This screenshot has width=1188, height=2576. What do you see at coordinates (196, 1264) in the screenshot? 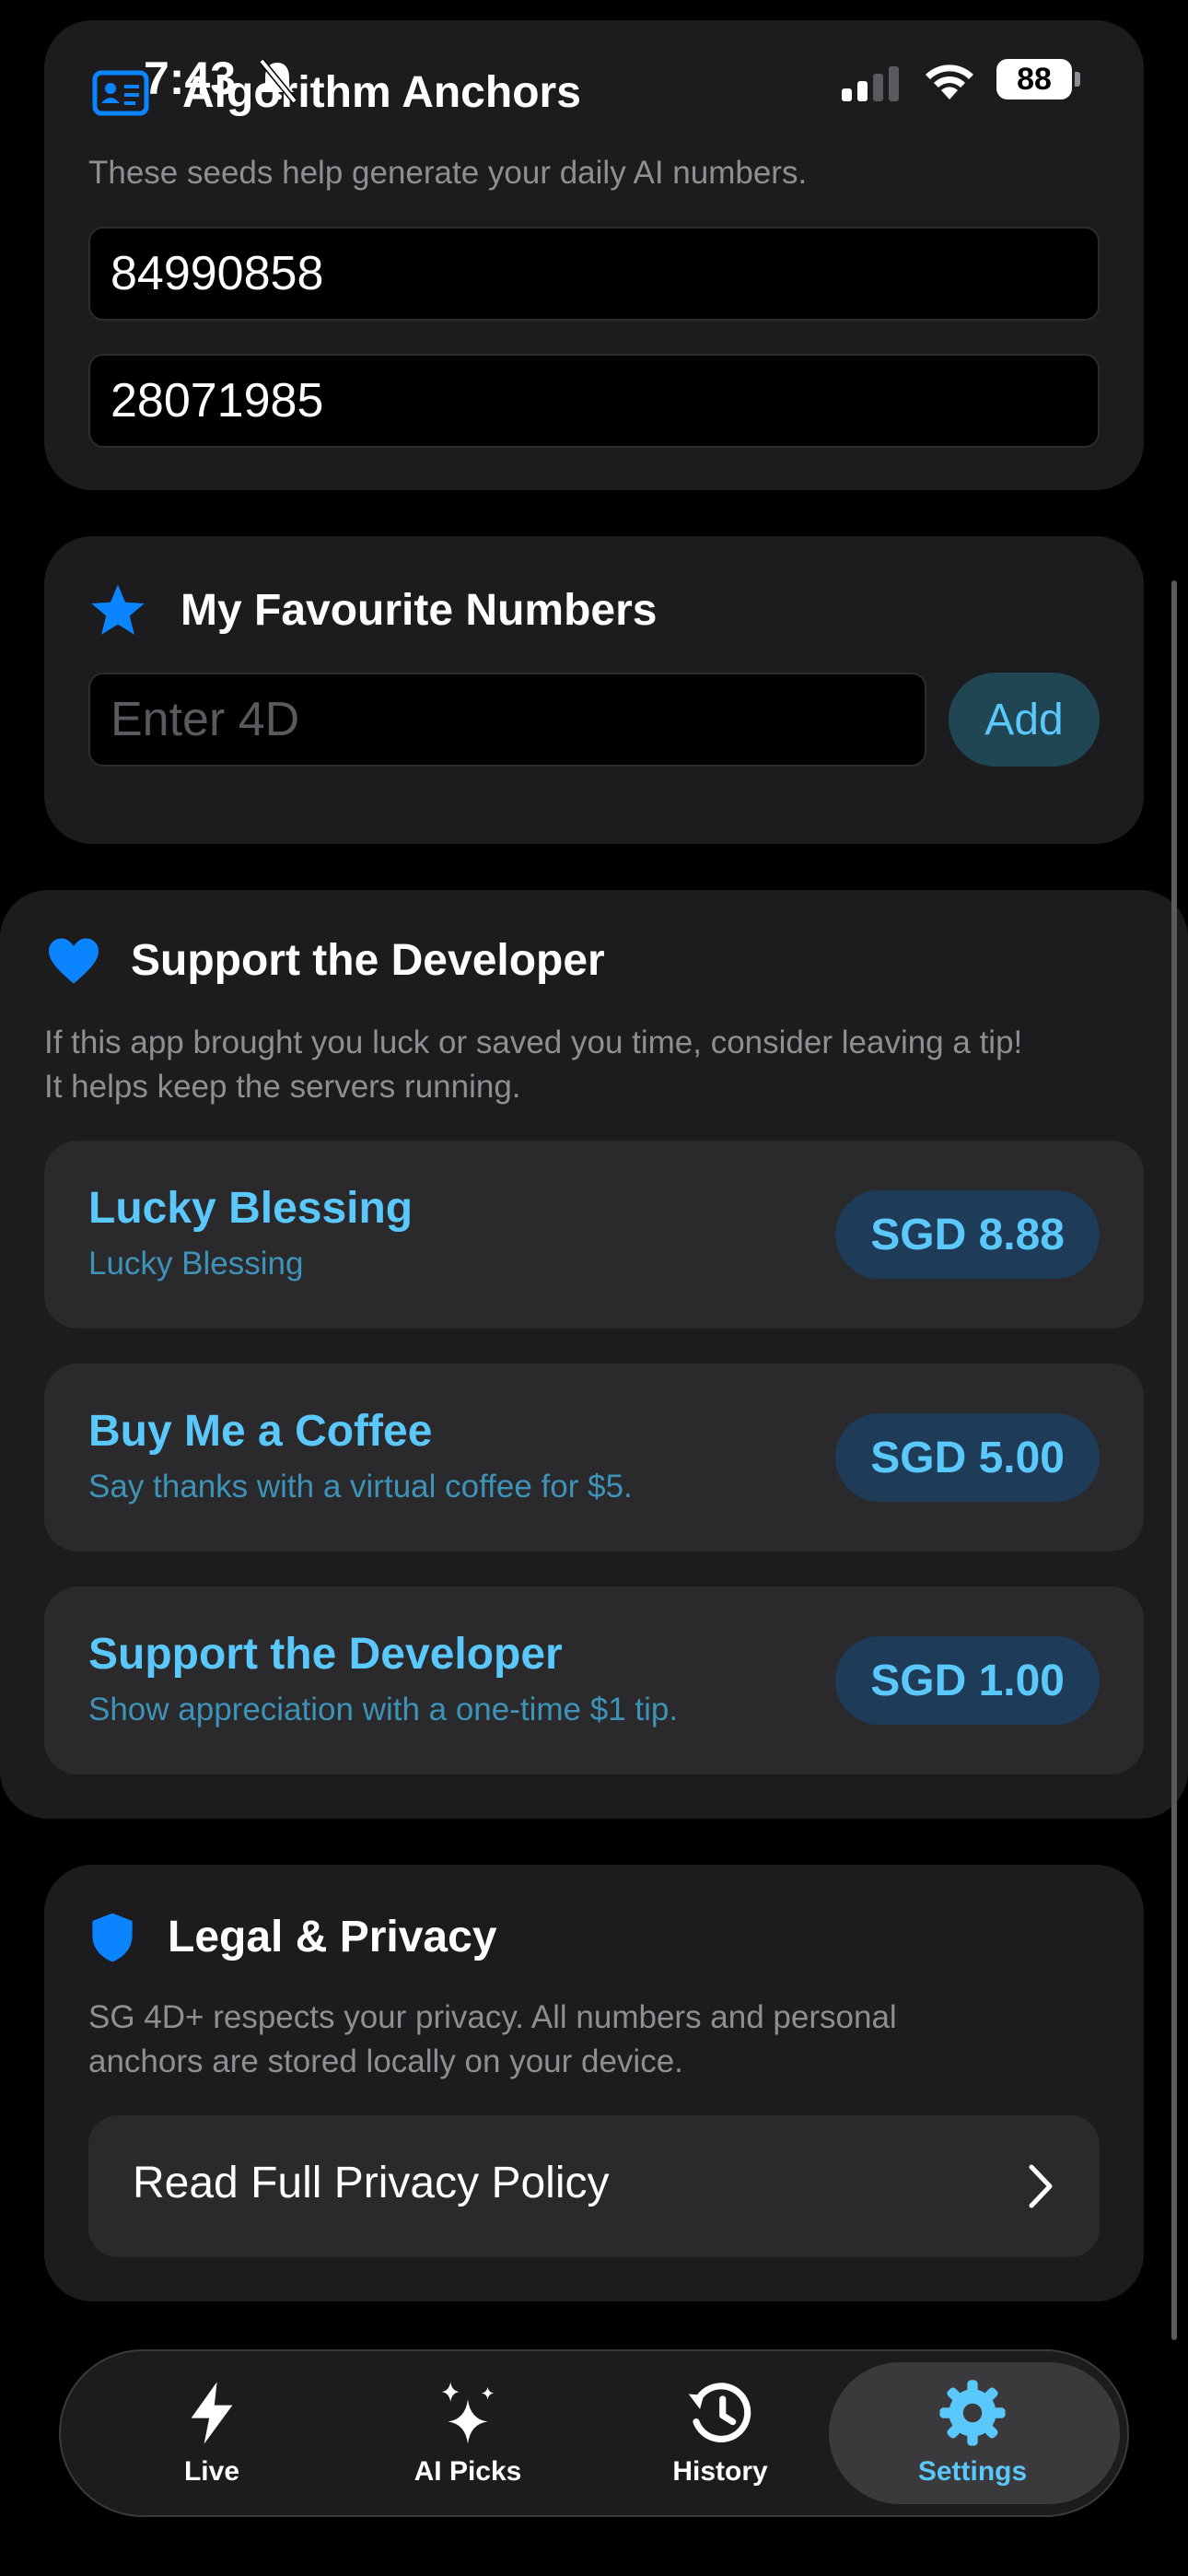
I see `tip-subtitle: Lucky Blessing` at bounding box center [196, 1264].